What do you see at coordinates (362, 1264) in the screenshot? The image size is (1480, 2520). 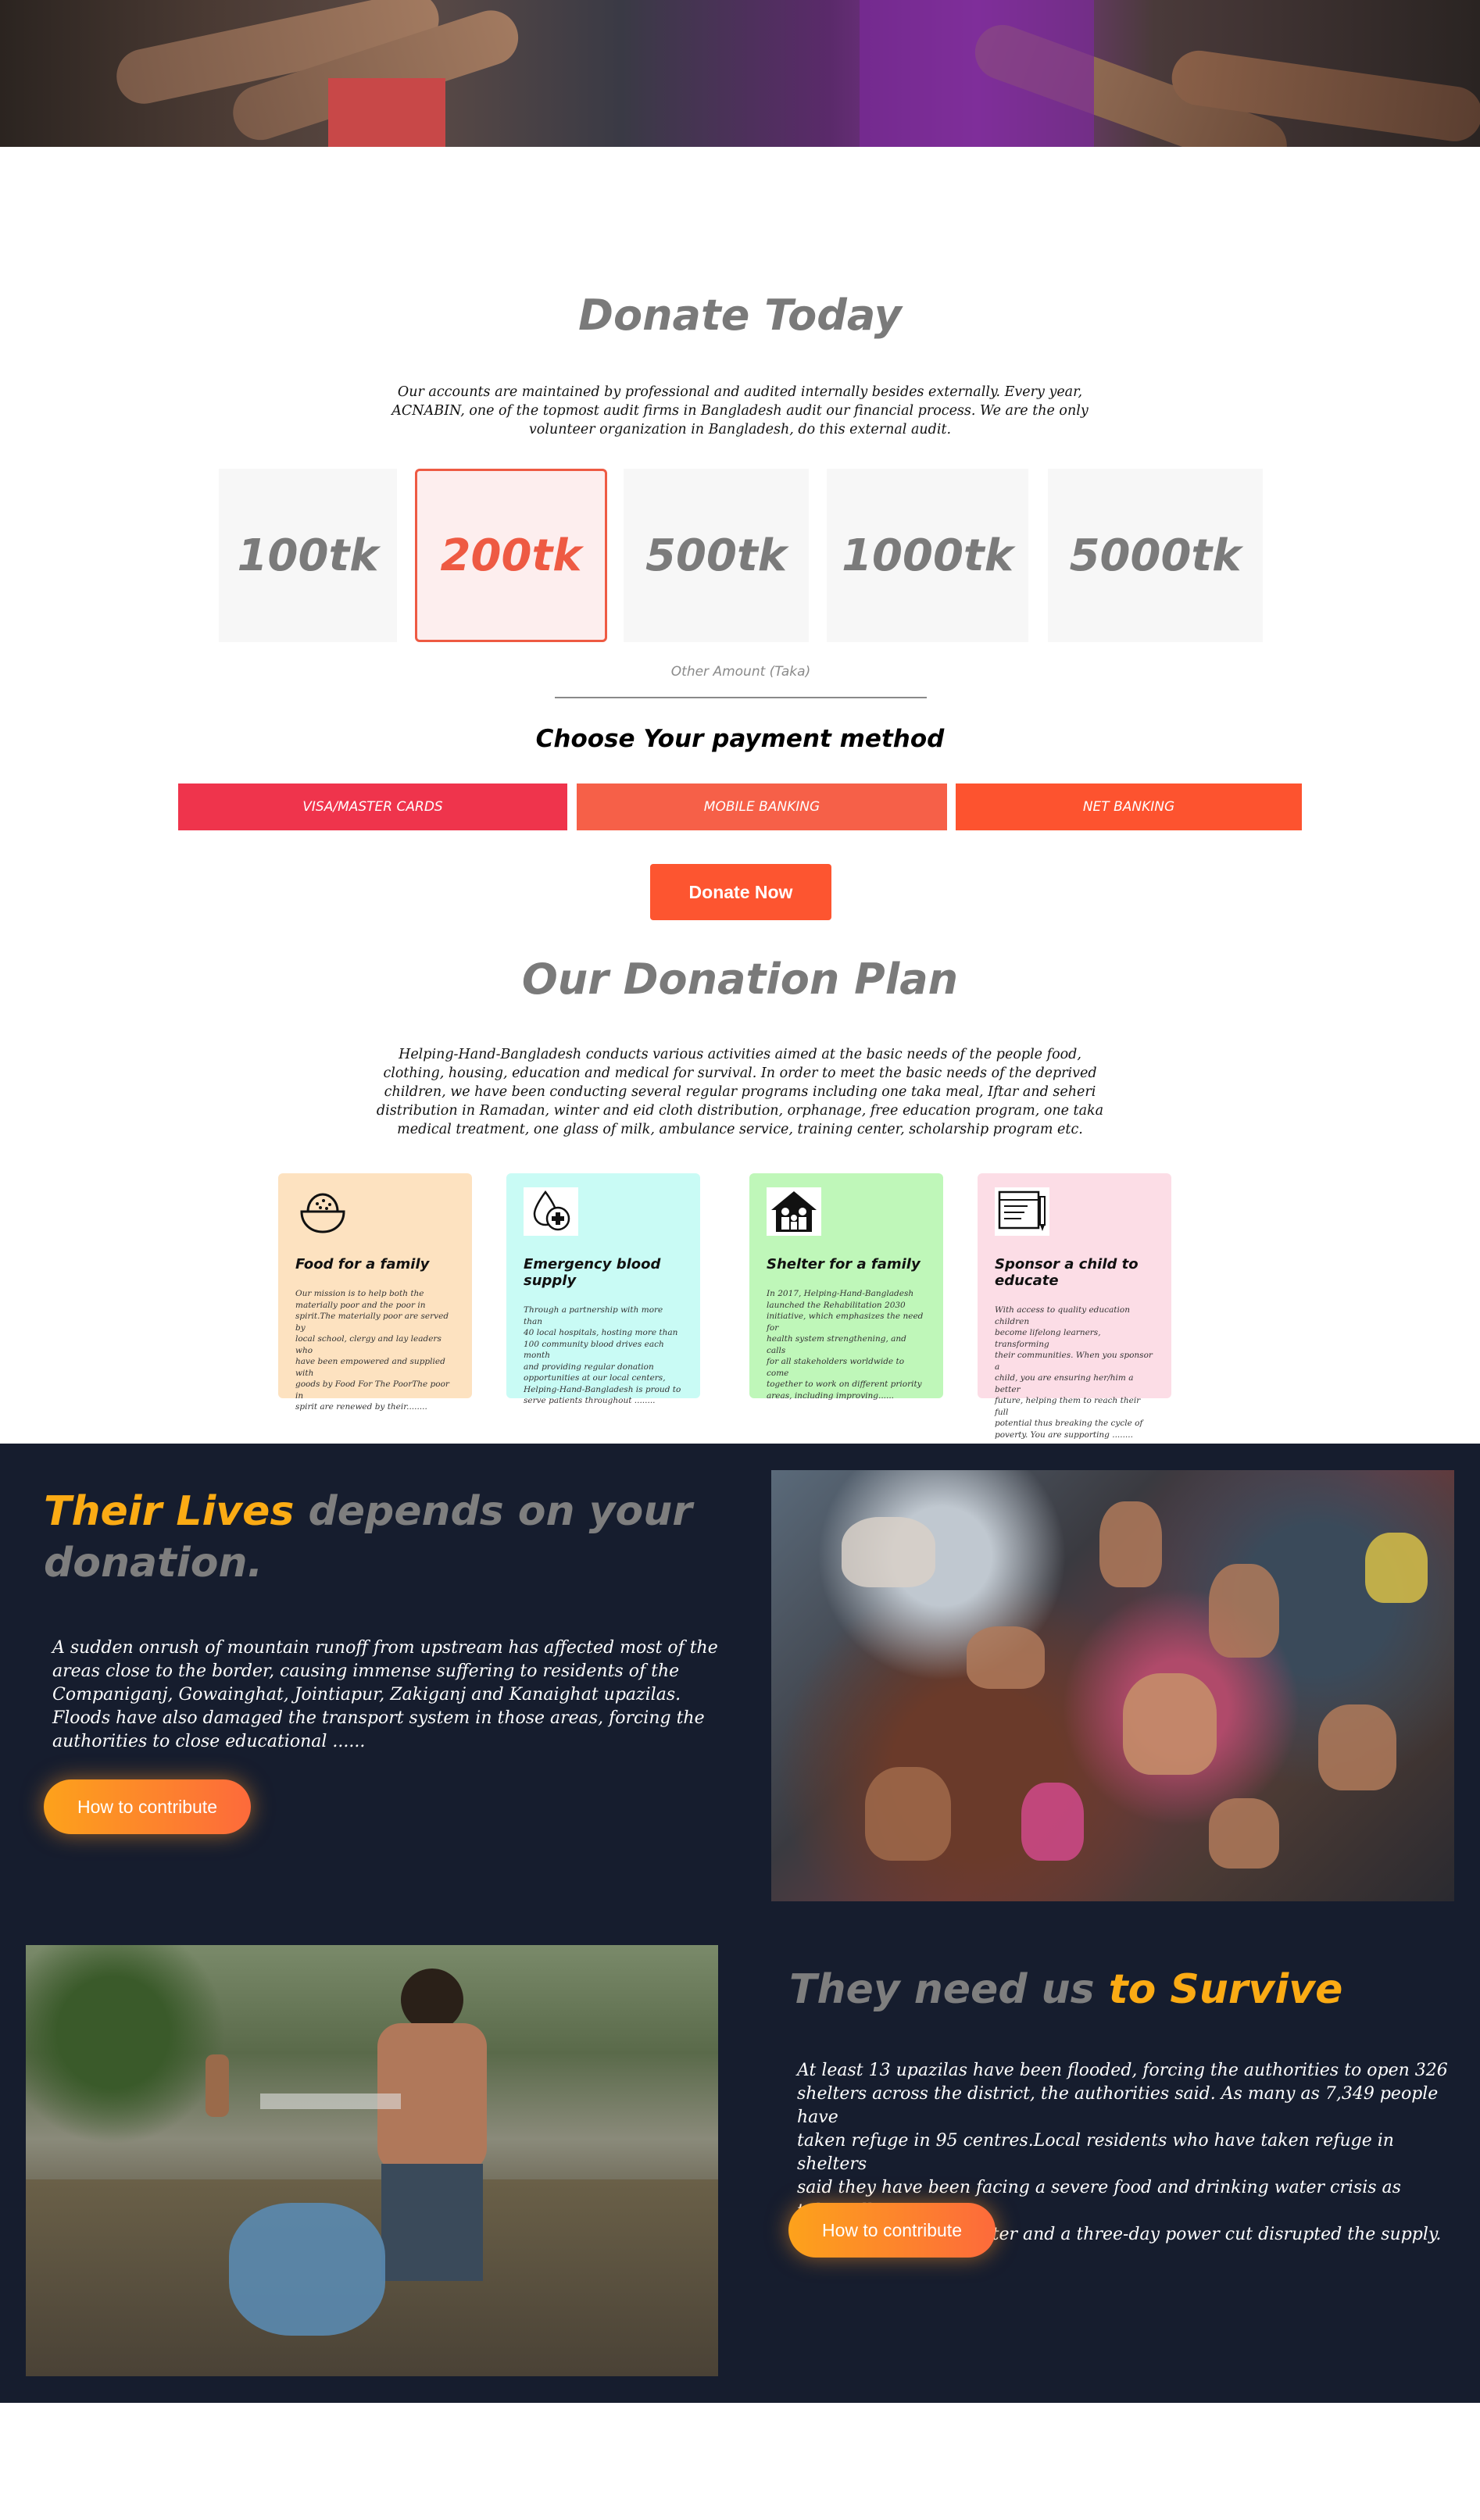 I see `plan-card-title: Food for a family` at bounding box center [362, 1264].